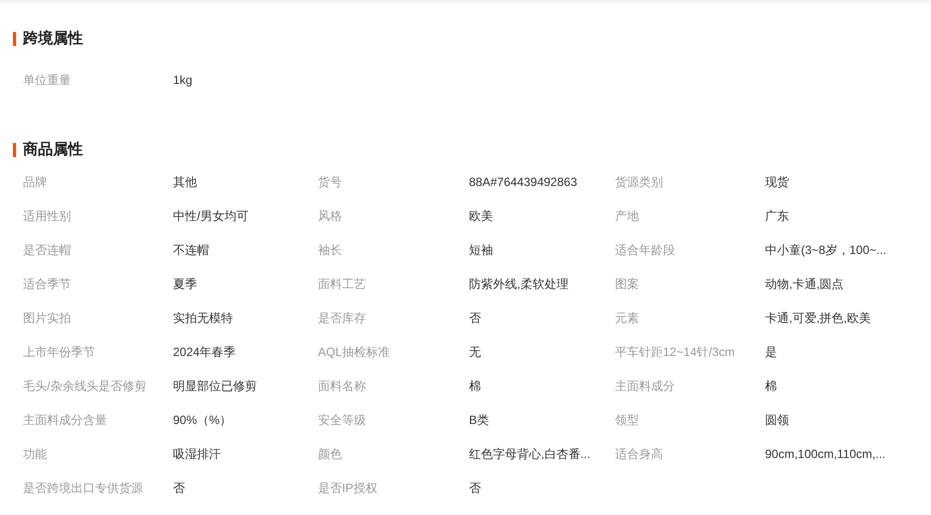 This screenshot has height=515, width=931. I want to click on attribute-label: 主面料成分, so click(645, 386).